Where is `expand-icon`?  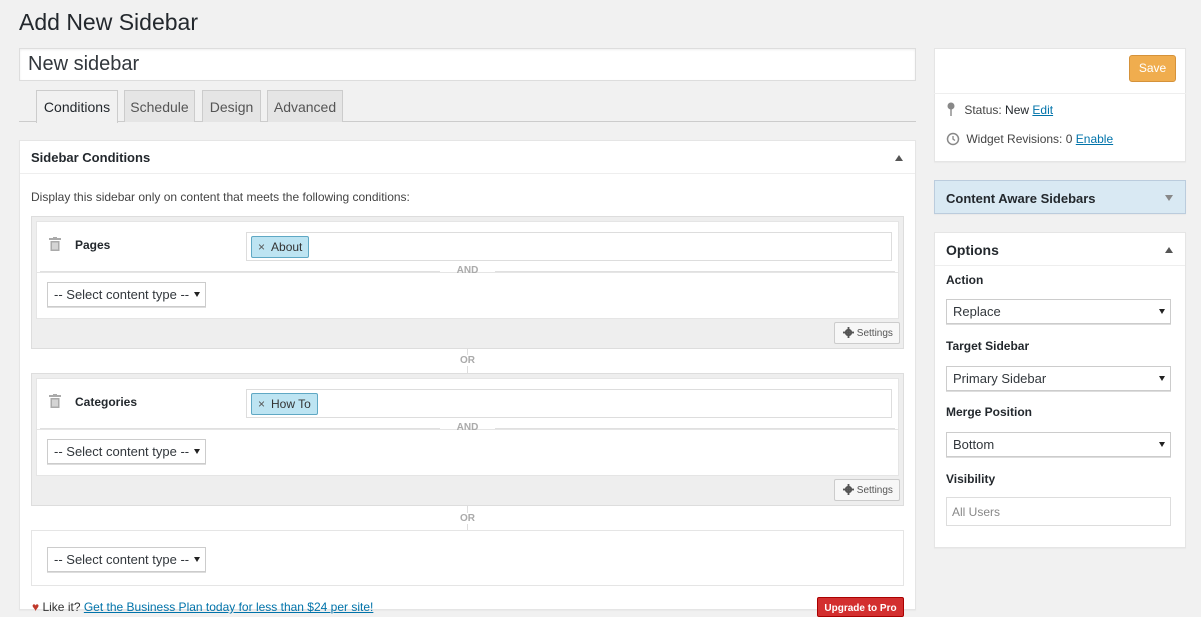
expand-icon is located at coordinates (1169, 198).